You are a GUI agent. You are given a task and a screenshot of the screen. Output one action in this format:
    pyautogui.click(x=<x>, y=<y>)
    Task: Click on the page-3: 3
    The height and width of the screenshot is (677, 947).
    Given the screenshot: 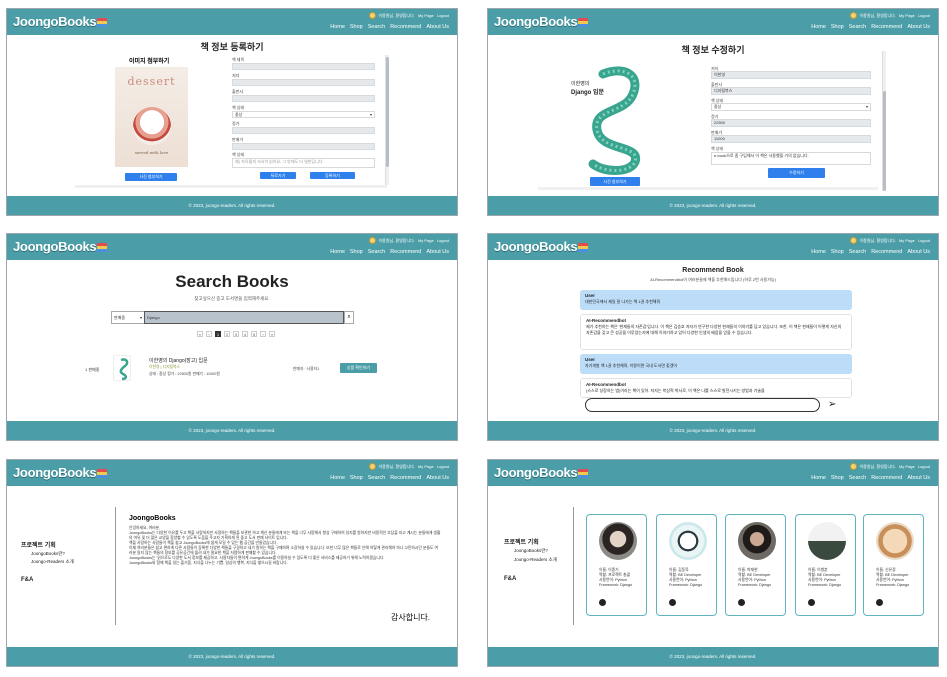 What is the action you would take?
    pyautogui.click(x=236, y=334)
    